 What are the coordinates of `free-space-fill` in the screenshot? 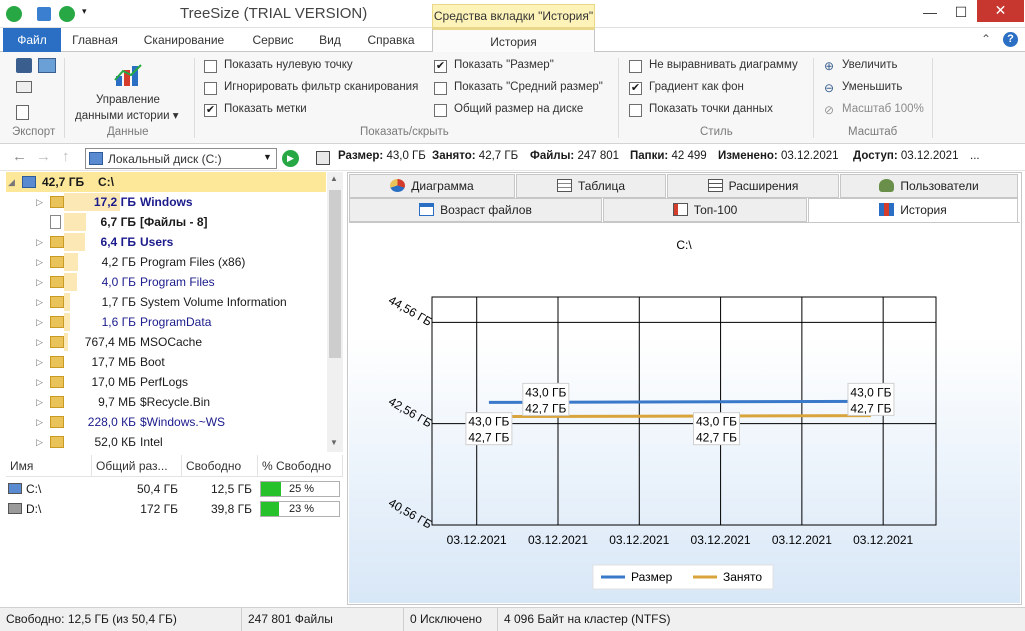 It's located at (271, 489).